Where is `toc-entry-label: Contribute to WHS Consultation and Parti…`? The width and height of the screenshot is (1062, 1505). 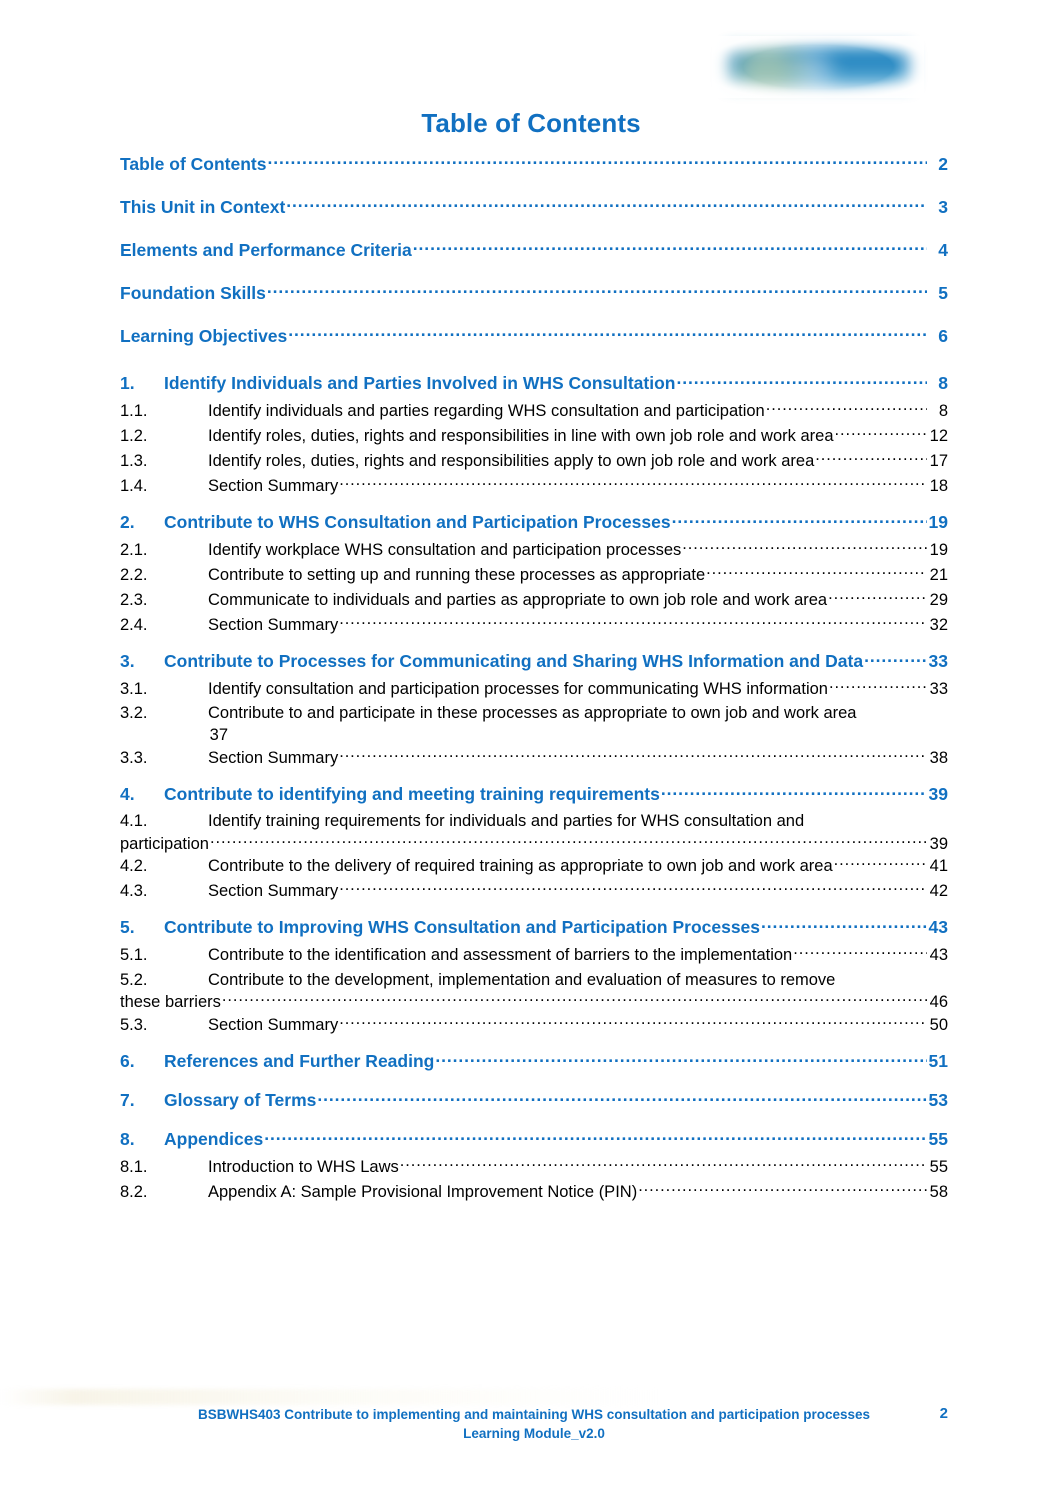
toc-entry-label: Contribute to WHS Consultation and Parti… is located at coordinates (417, 521).